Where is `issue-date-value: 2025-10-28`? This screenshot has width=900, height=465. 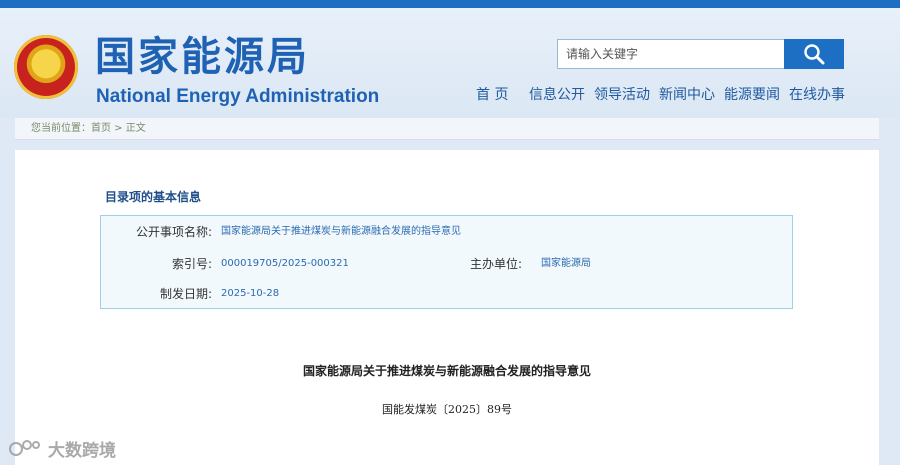 issue-date-value: 2025-10-28 is located at coordinates (250, 293).